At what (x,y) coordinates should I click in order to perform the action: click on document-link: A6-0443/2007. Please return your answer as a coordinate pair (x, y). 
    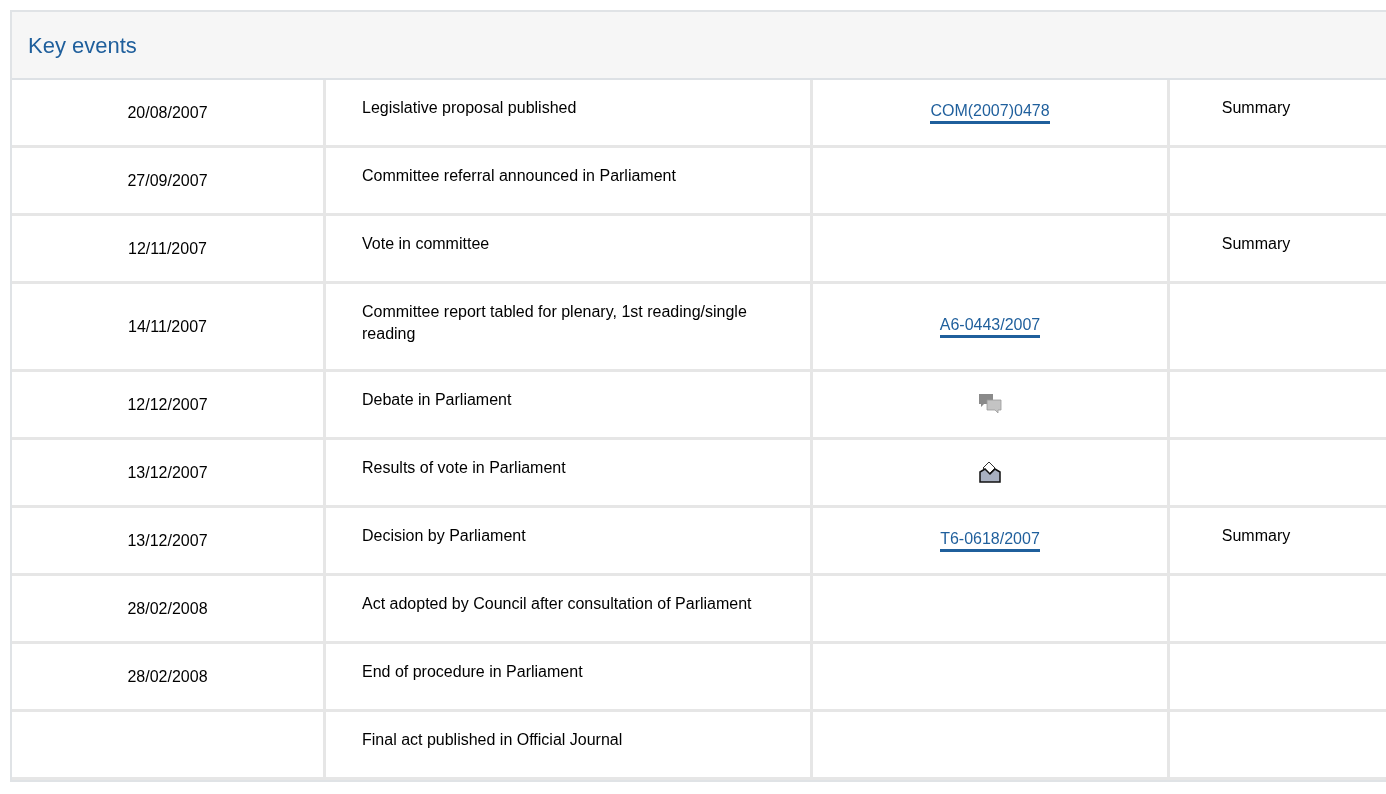
    Looking at the image, I should click on (990, 326).